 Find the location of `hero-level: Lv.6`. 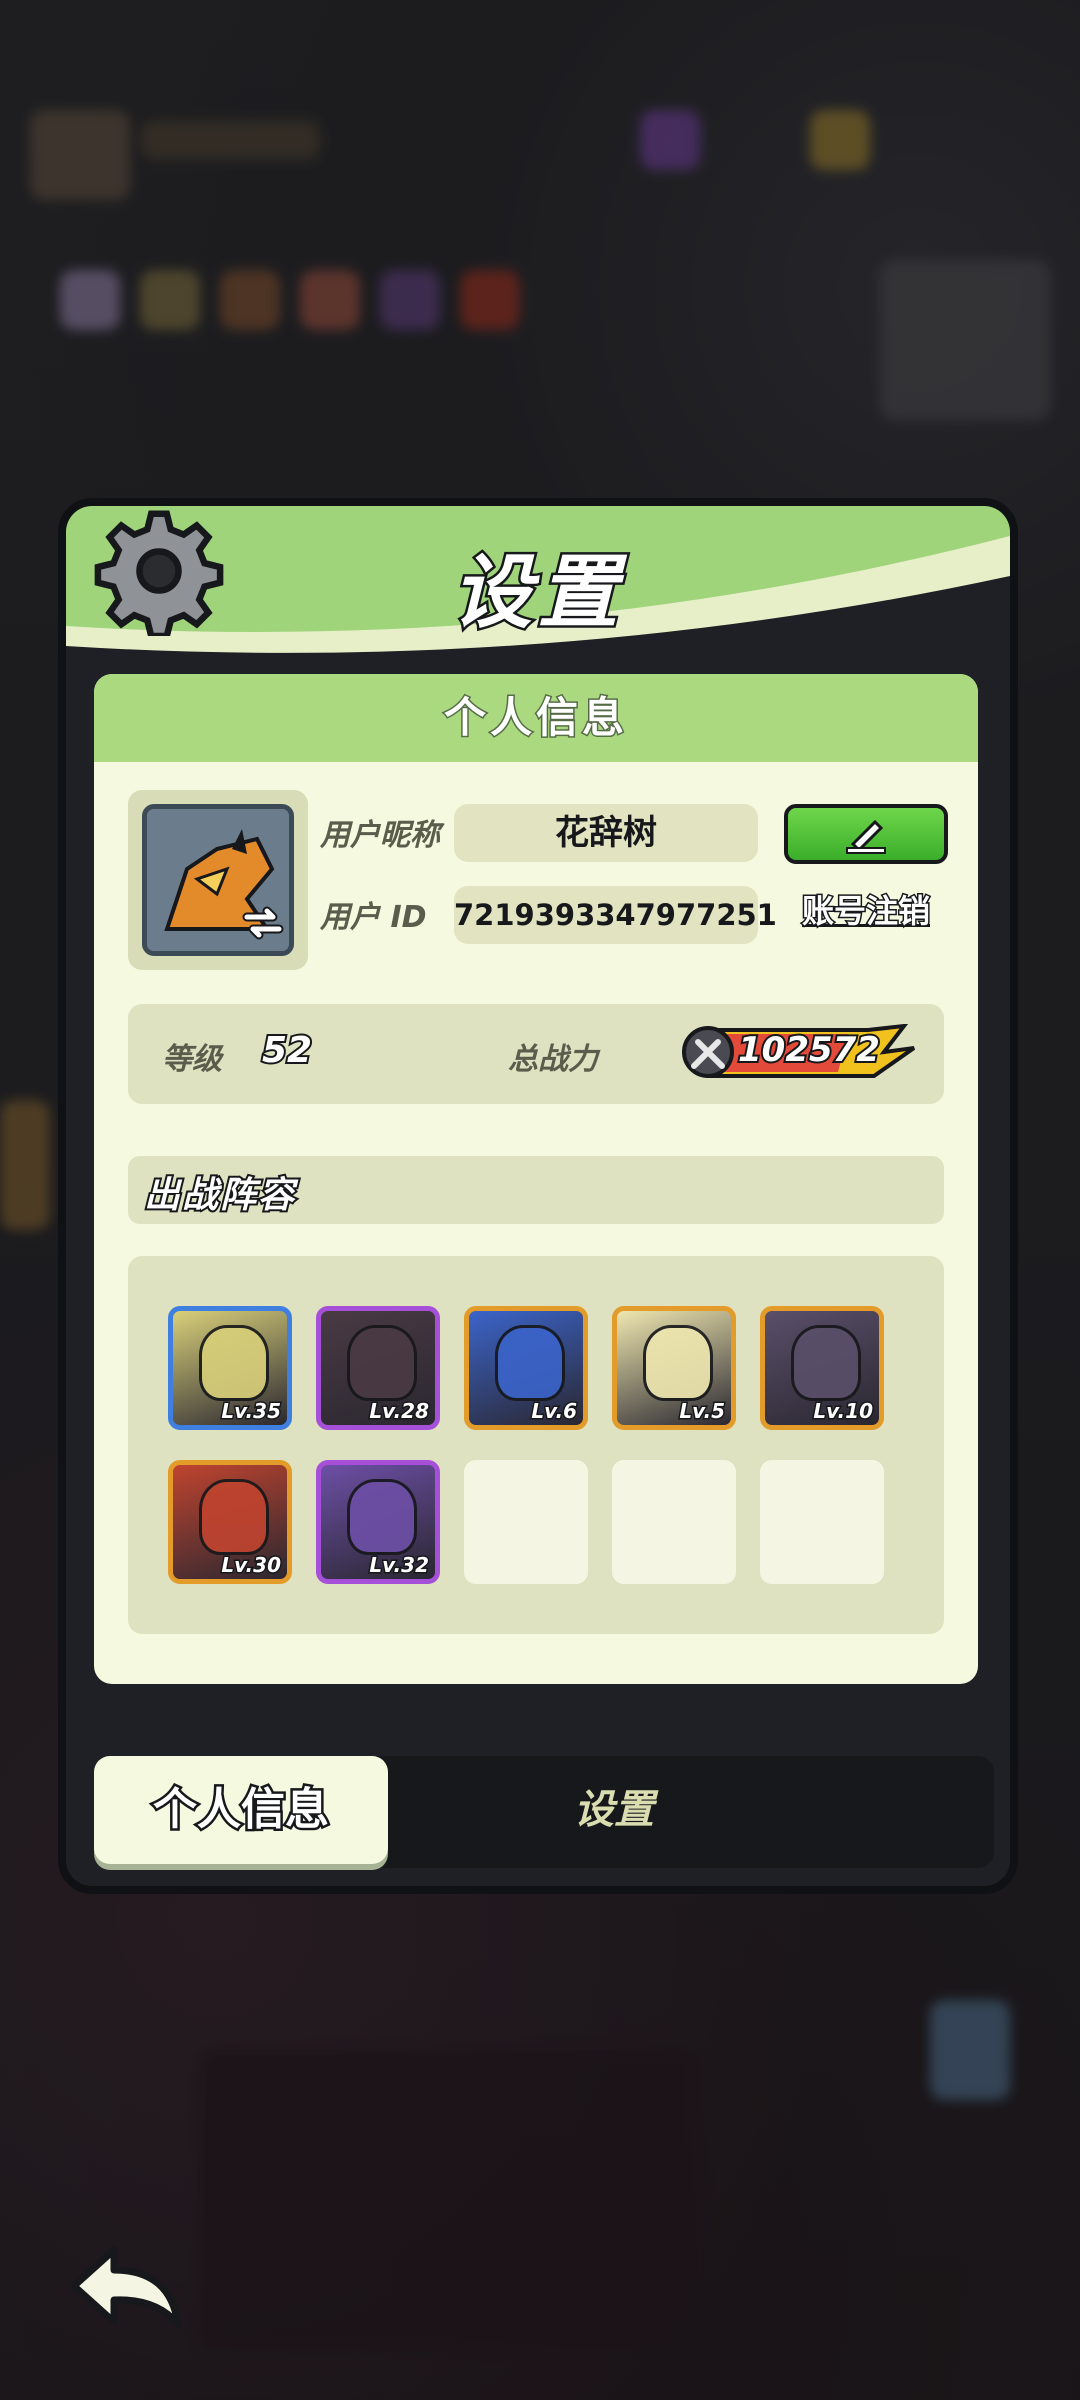

hero-level: Lv.6 is located at coordinates (554, 1411).